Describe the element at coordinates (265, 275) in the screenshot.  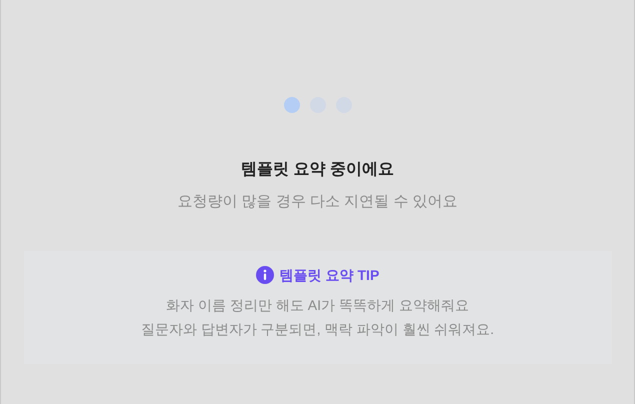
I see `info-icon` at that location.